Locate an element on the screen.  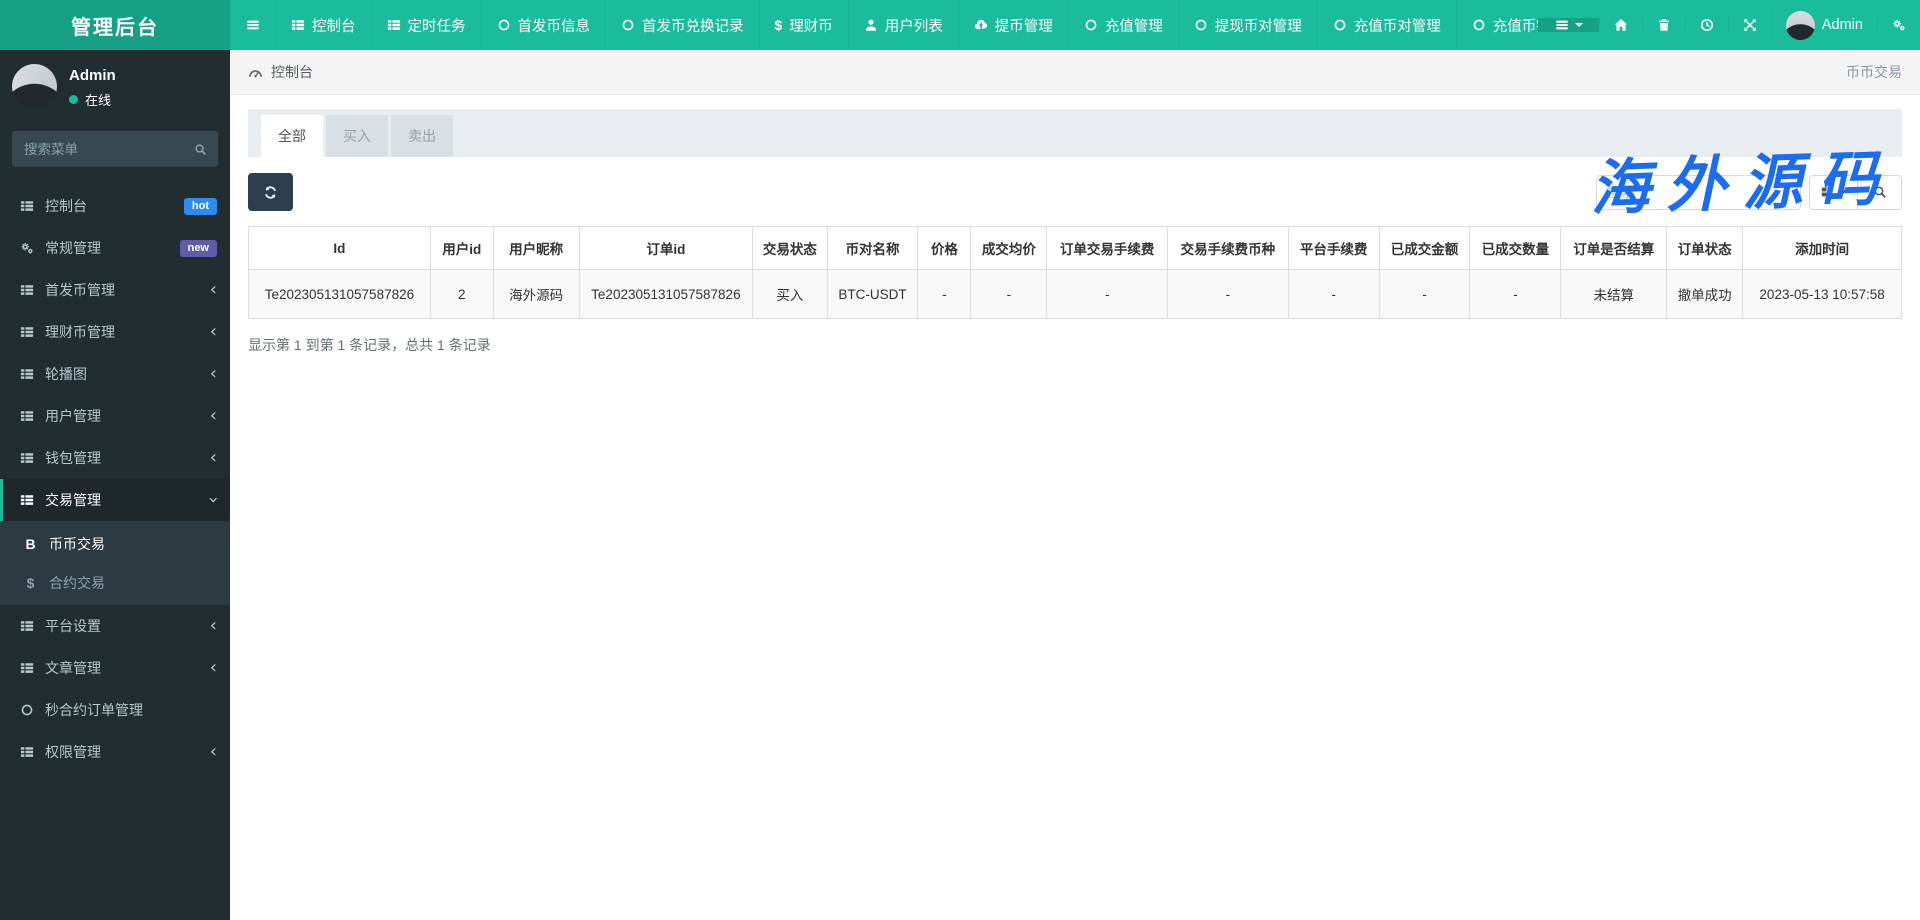
breadcrumb-home-link: 控制台 is located at coordinates (280, 72).